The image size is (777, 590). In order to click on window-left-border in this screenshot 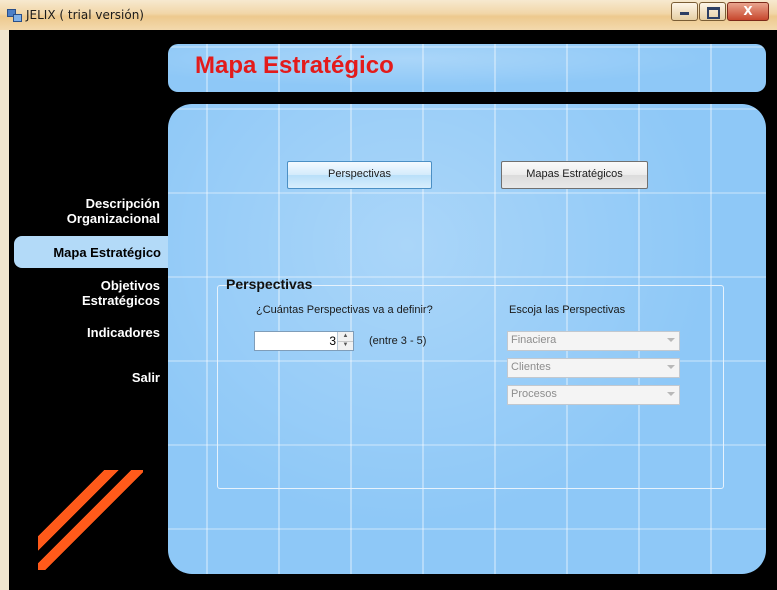, I will do `click(4, 310)`.